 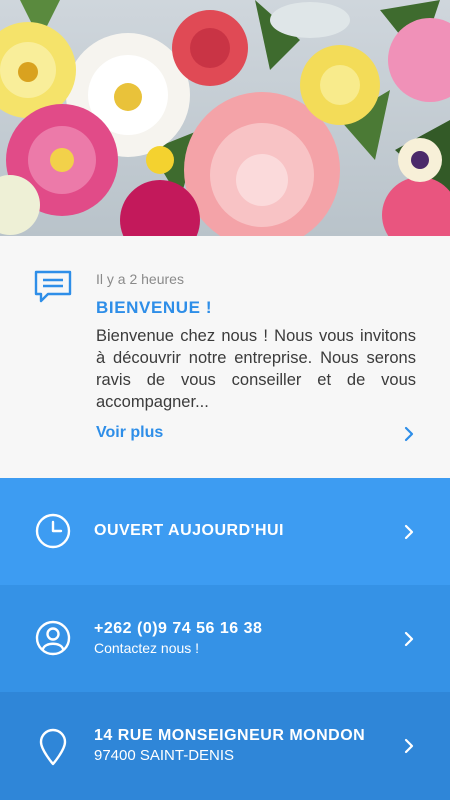 I want to click on phone-row: +262 (0)9 74 56 16 38 Contactez nous !, so click(x=225, y=638).